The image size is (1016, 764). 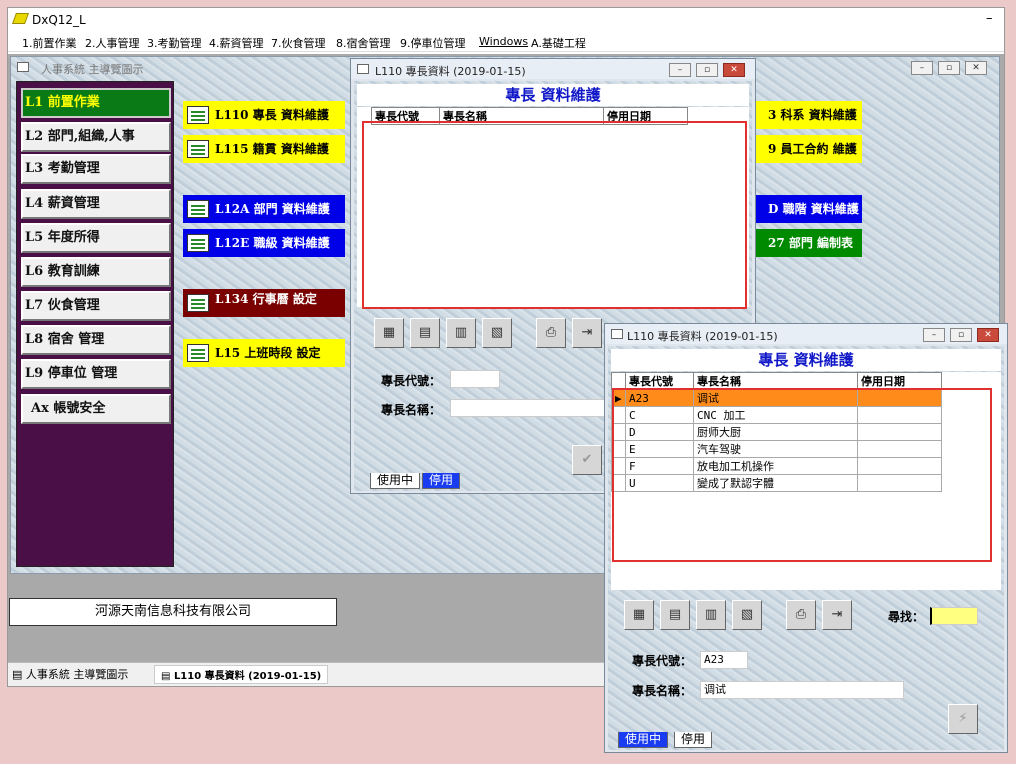 What do you see at coordinates (96, 272) in the screenshot?
I see `nav-item-l6: L6 教育訓練` at bounding box center [96, 272].